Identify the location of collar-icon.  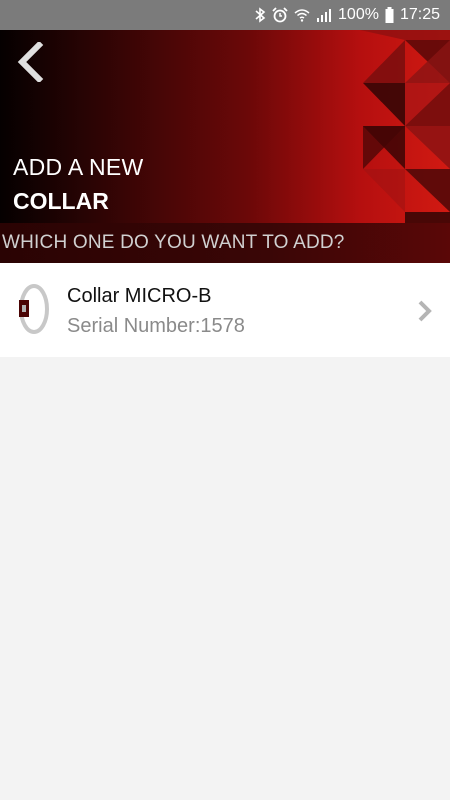
(34, 309).